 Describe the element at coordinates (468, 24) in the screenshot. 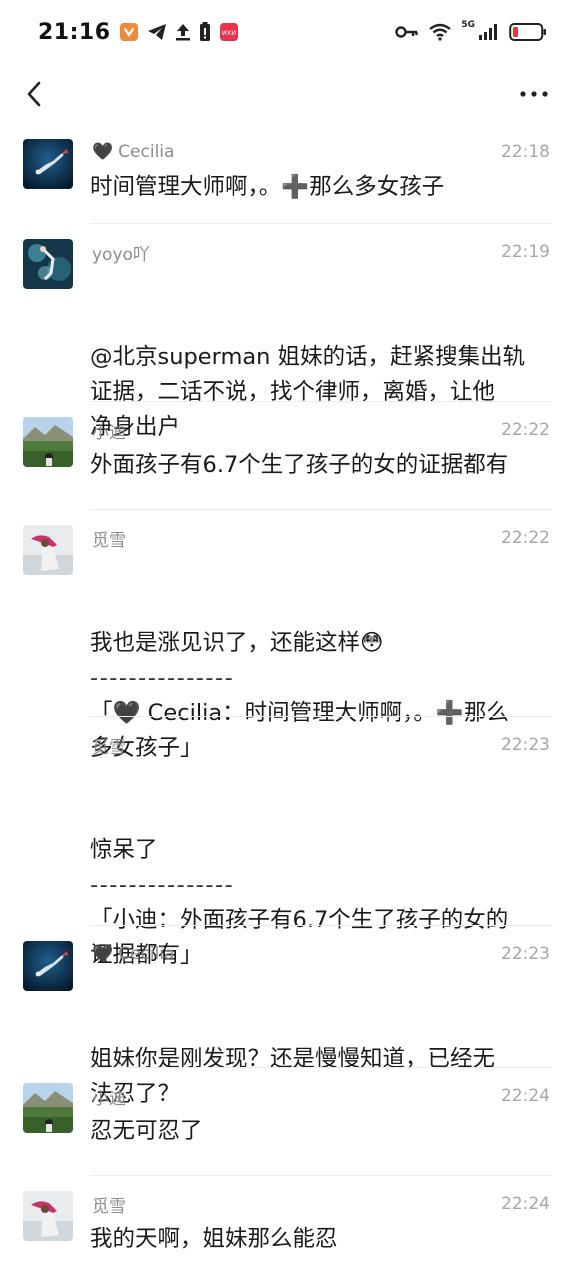

I see `network-type: 5G` at that location.